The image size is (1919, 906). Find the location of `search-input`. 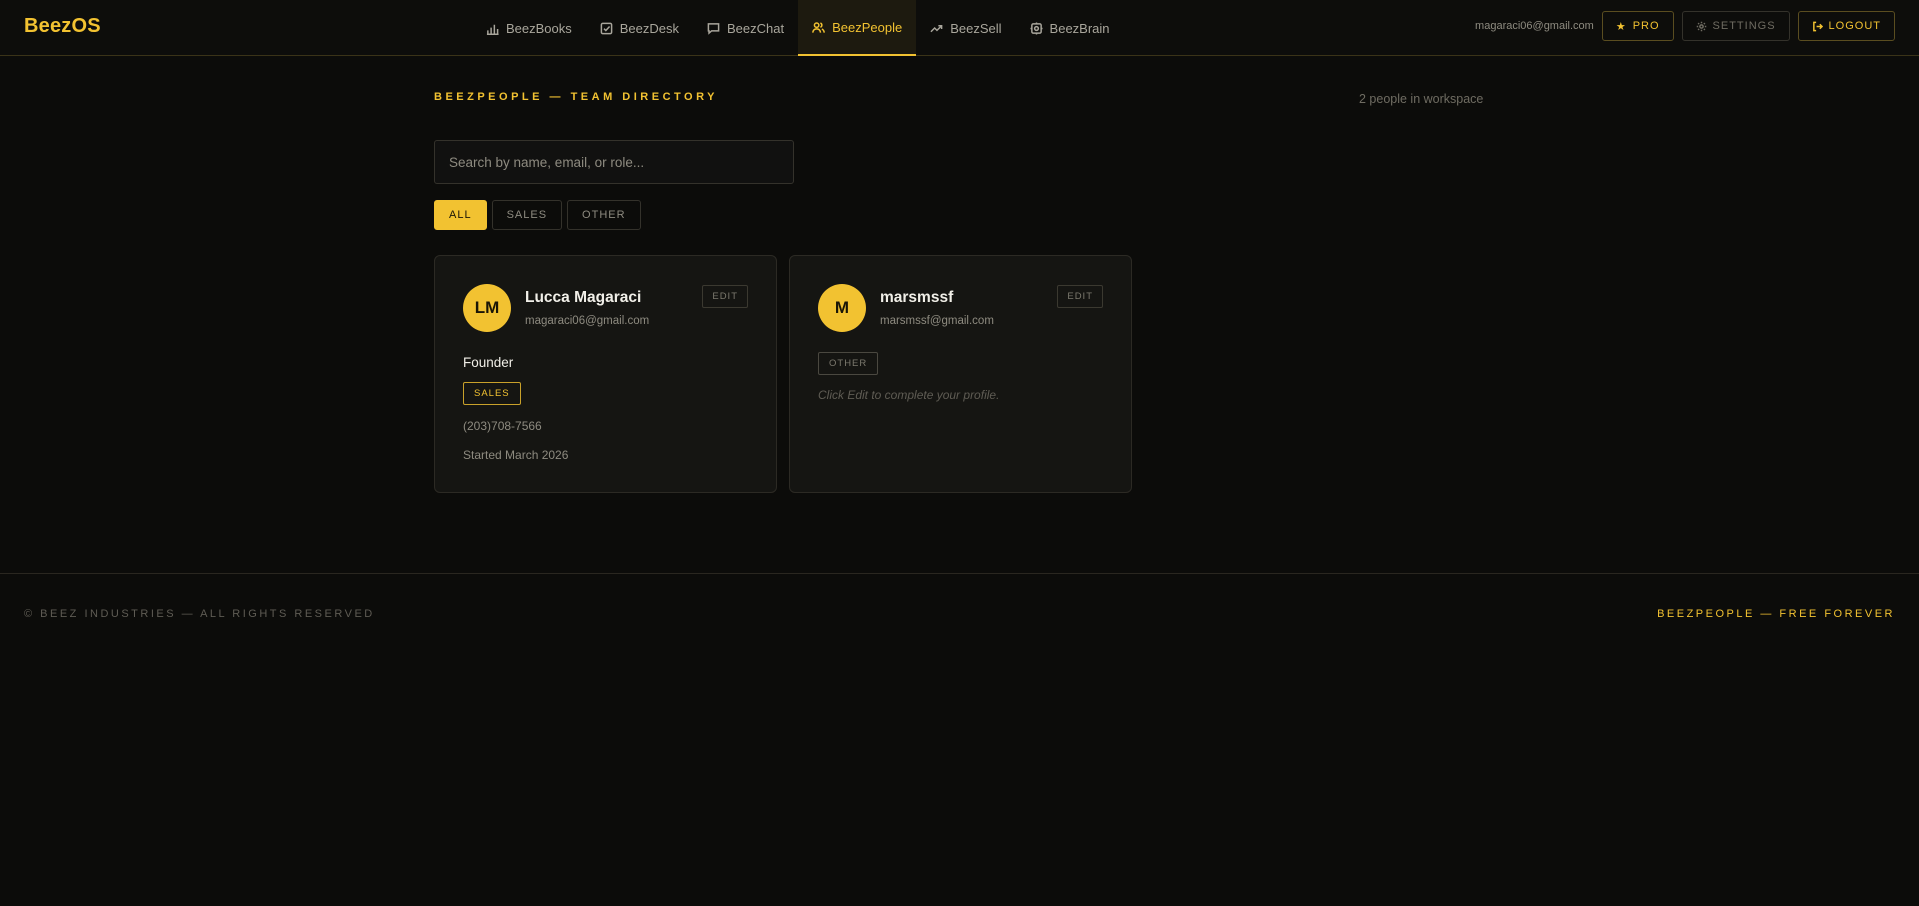

search-input is located at coordinates (614, 162).